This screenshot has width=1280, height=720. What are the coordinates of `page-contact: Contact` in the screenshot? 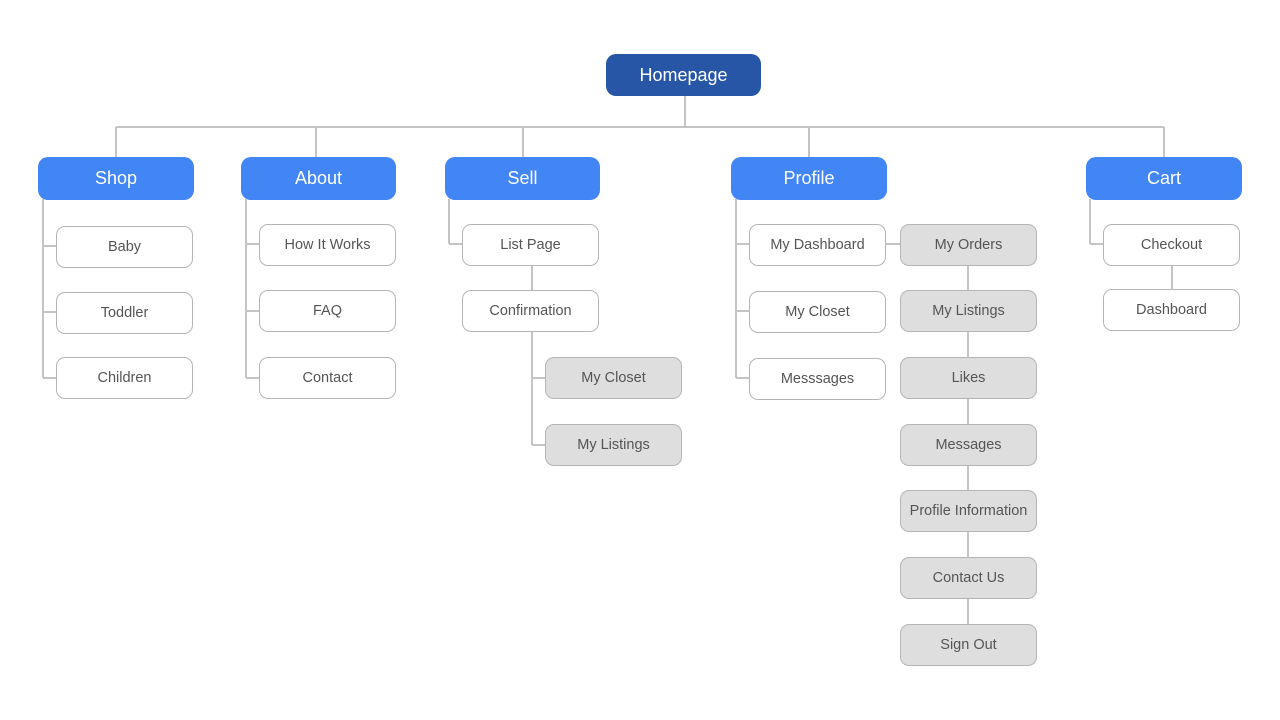 It's located at (327, 378).